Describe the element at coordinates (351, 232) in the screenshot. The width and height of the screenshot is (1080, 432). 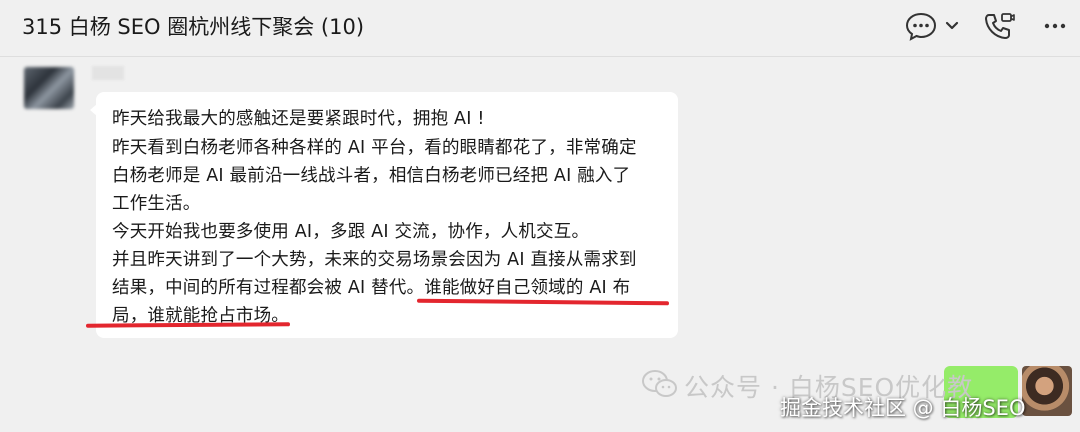
I see `message-line: 今天开始我也要多使用 AI，多跟 AI 交流，协作，人机交互。` at that location.